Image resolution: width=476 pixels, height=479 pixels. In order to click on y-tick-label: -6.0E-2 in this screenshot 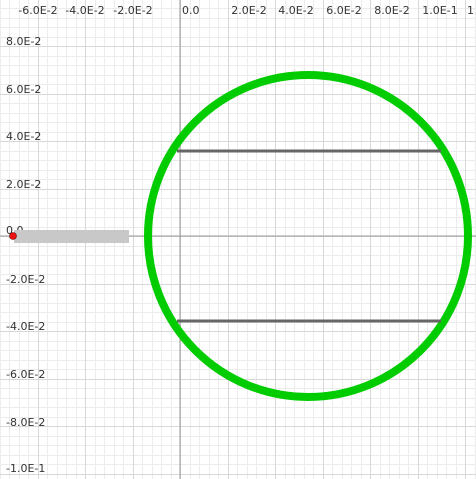, I will do `click(25, 374)`.